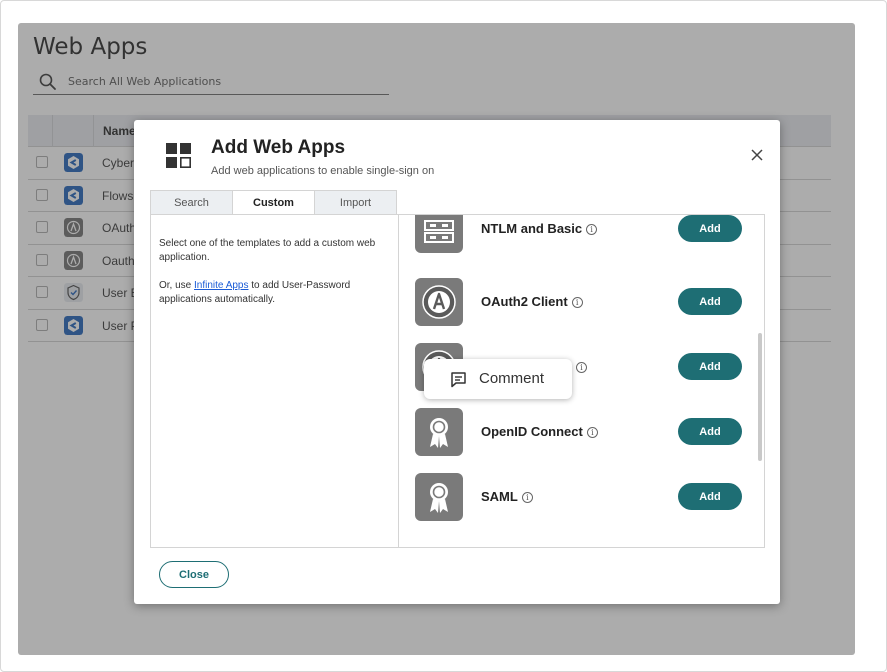  What do you see at coordinates (532, 431) in the screenshot?
I see `template-name-text: OpenID Connect` at bounding box center [532, 431].